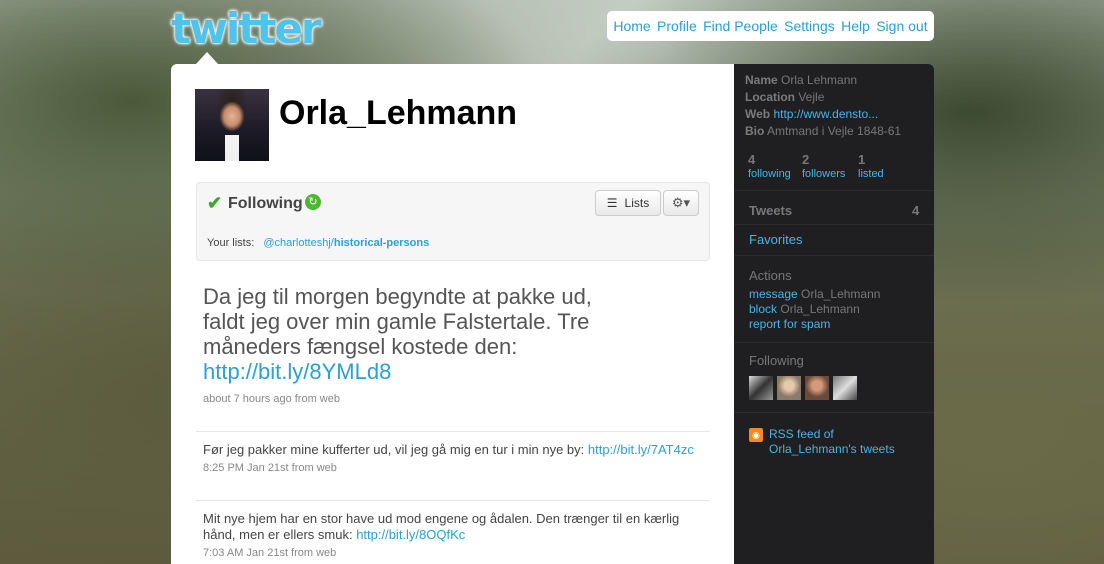 Image resolution: width=1104 pixels, height=564 pixels. Describe the element at coordinates (612, 203) in the screenshot. I see `list-icon: ☰` at that location.